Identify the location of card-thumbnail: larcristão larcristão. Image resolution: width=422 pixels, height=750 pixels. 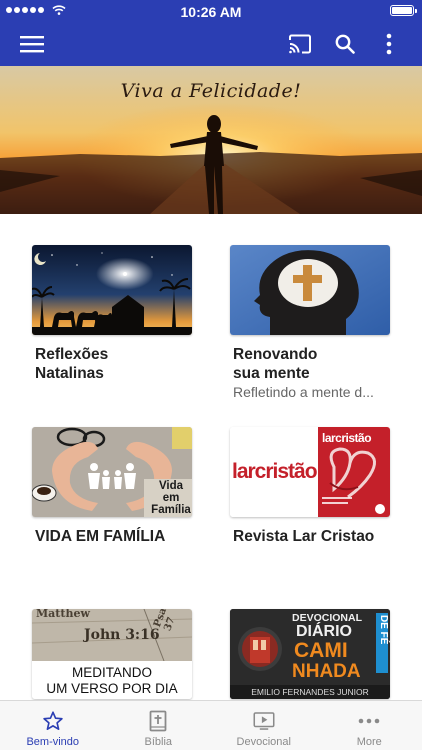
(310, 472).